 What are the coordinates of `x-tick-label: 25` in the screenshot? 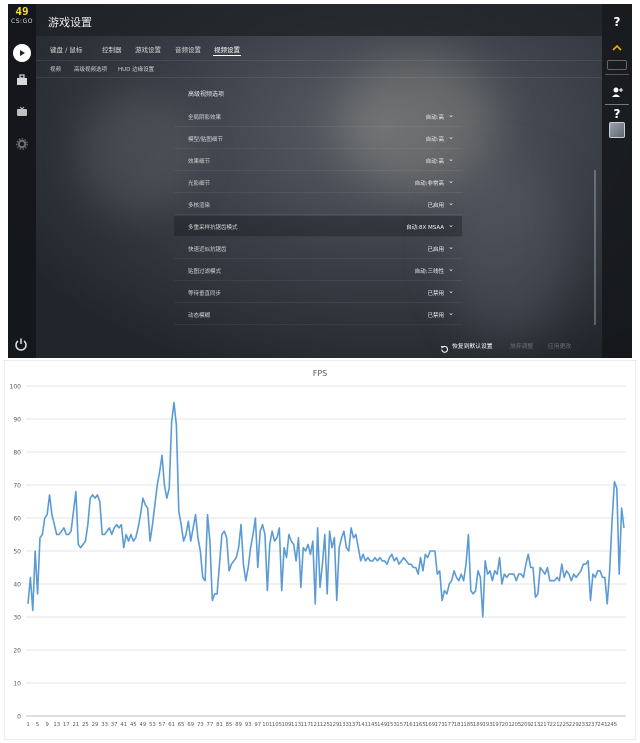 It's located at (85, 725).